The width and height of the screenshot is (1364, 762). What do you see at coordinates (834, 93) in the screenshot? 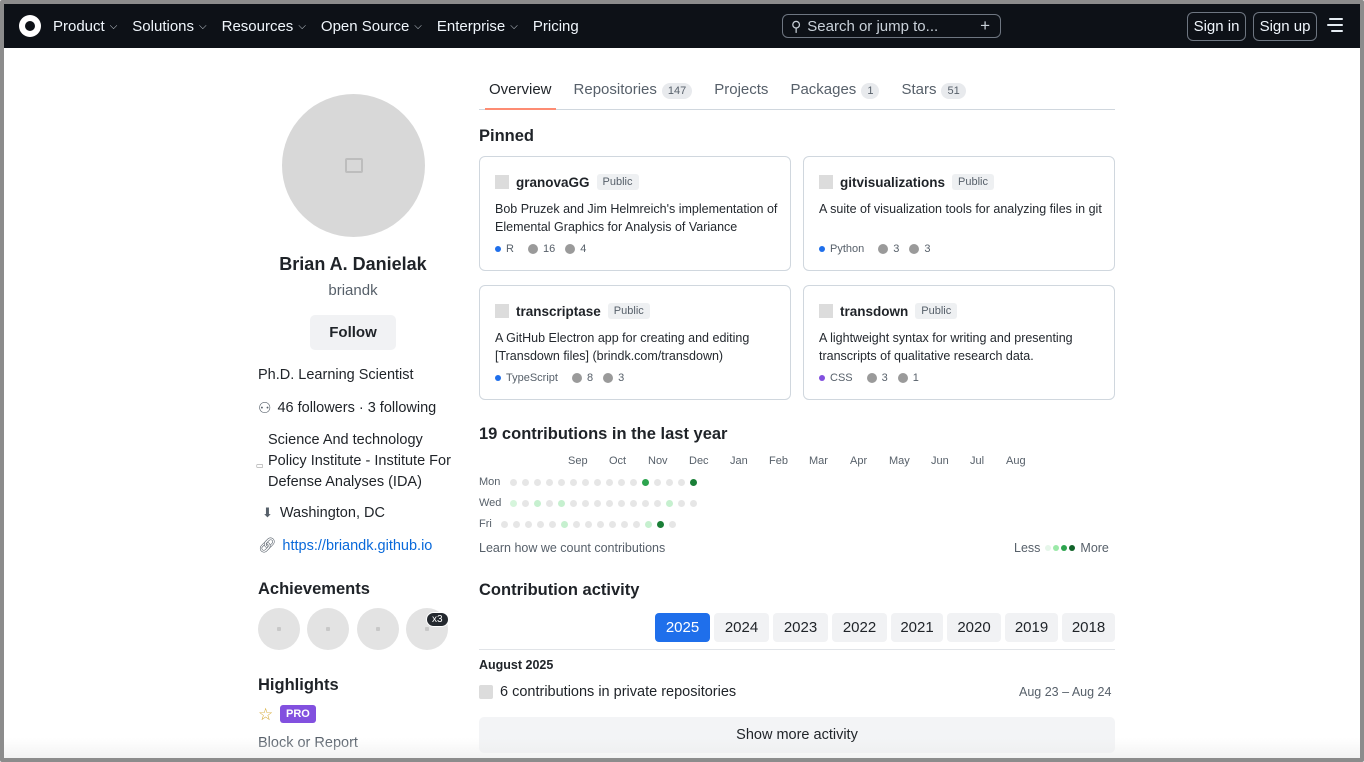
I see `tab-packages: Packages 1` at bounding box center [834, 93].